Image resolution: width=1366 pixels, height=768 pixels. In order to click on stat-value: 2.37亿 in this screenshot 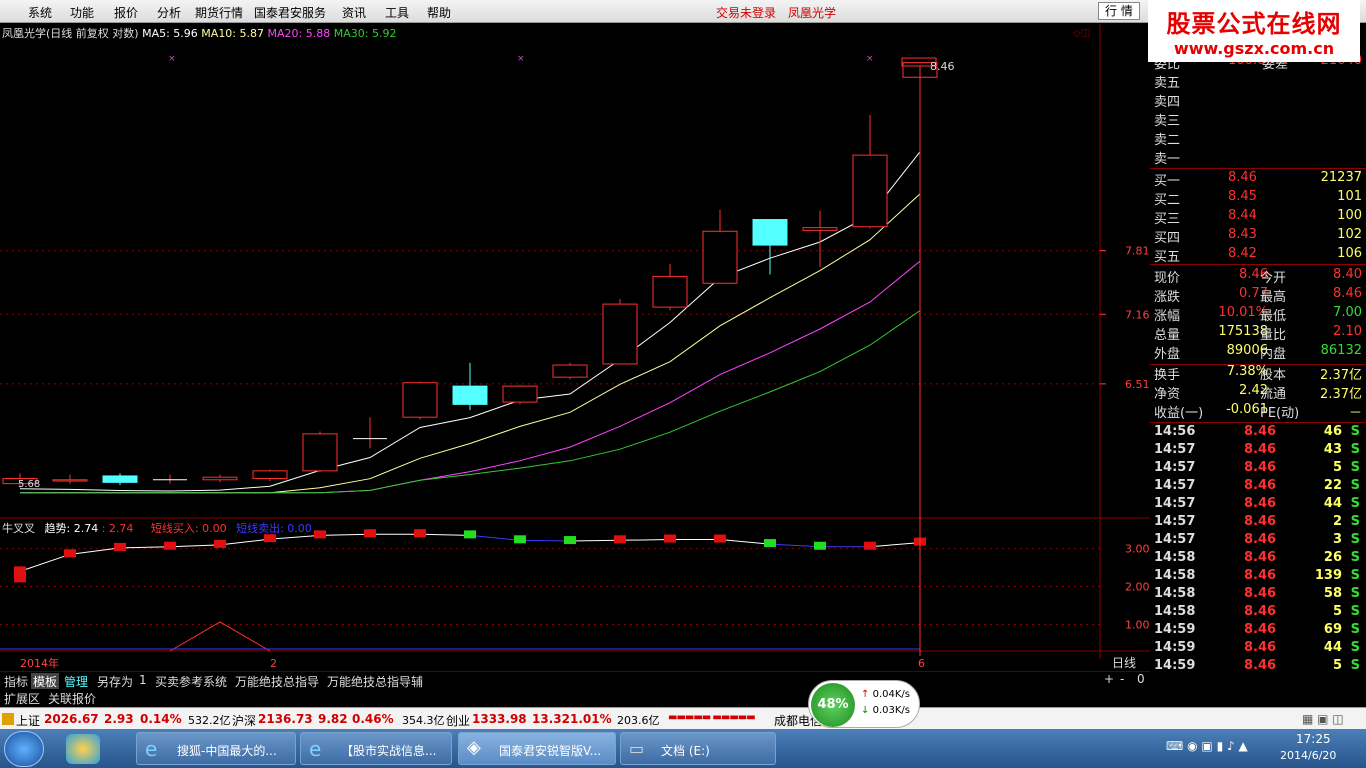, I will do `click(1341, 375)`.